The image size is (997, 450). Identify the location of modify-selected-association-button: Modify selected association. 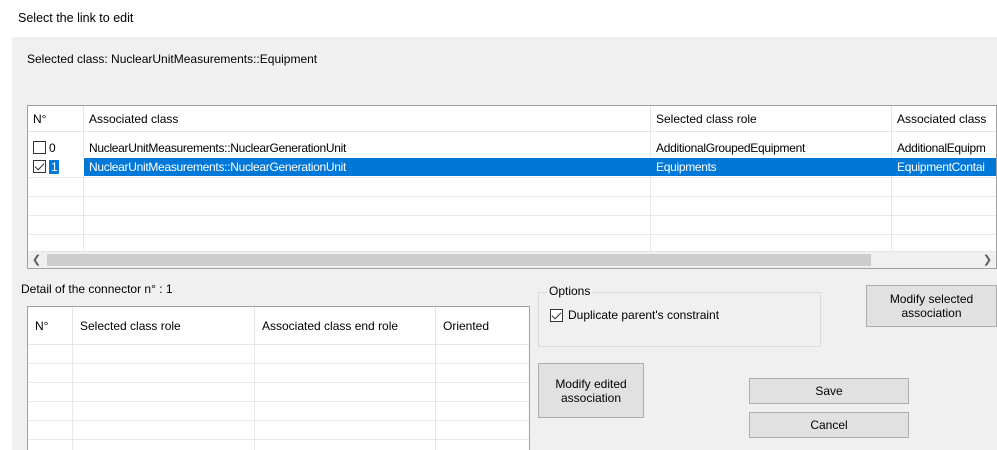
(931, 306).